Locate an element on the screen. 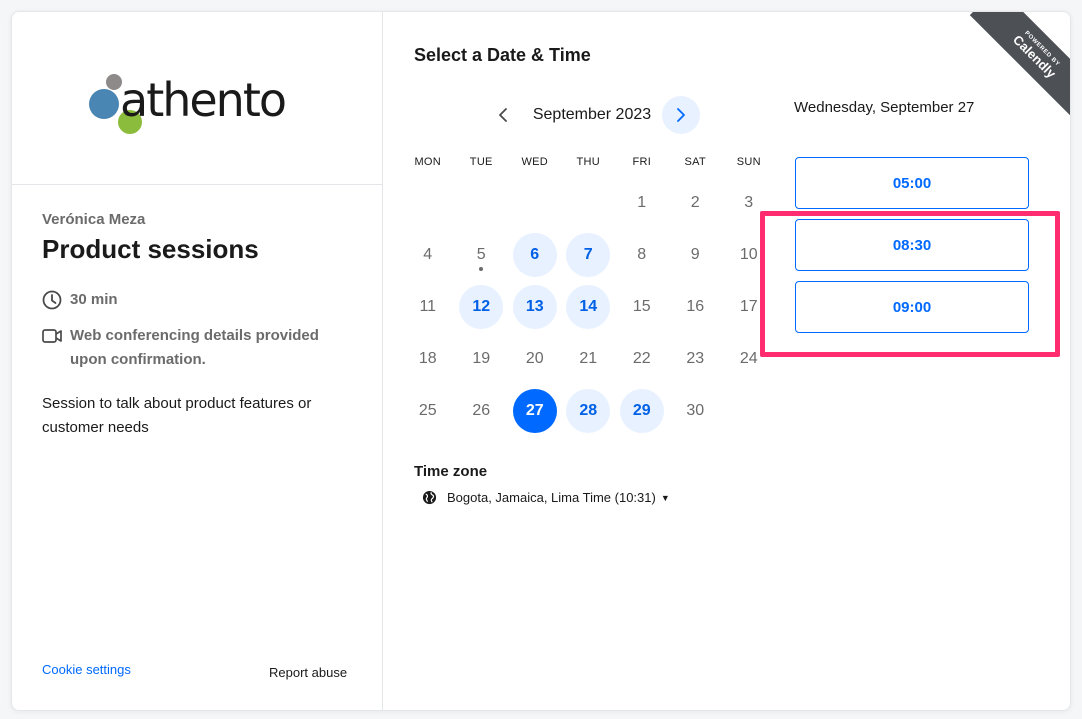  day-number: 2 is located at coordinates (695, 202).